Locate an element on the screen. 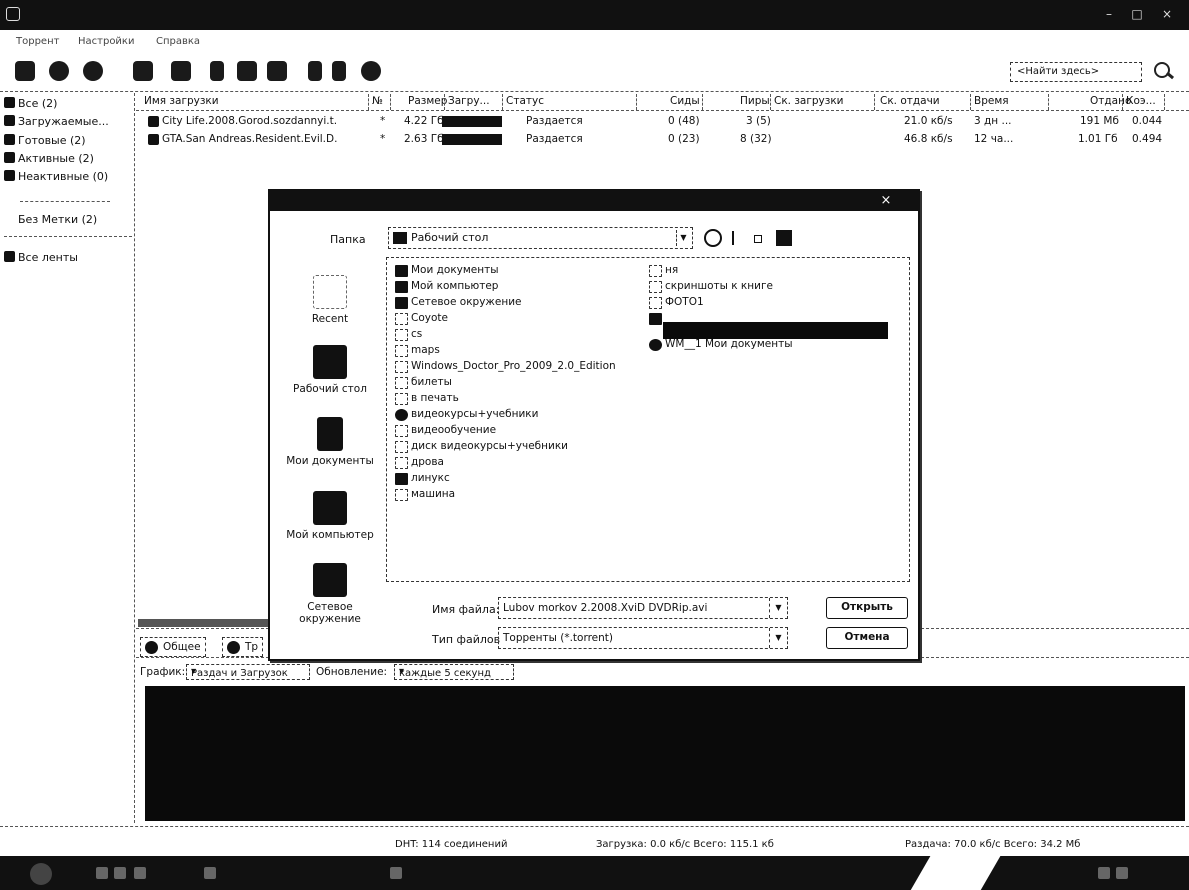 This screenshot has height=890, width=1189. col-ul-speed: Ск. отдачи is located at coordinates (910, 101).